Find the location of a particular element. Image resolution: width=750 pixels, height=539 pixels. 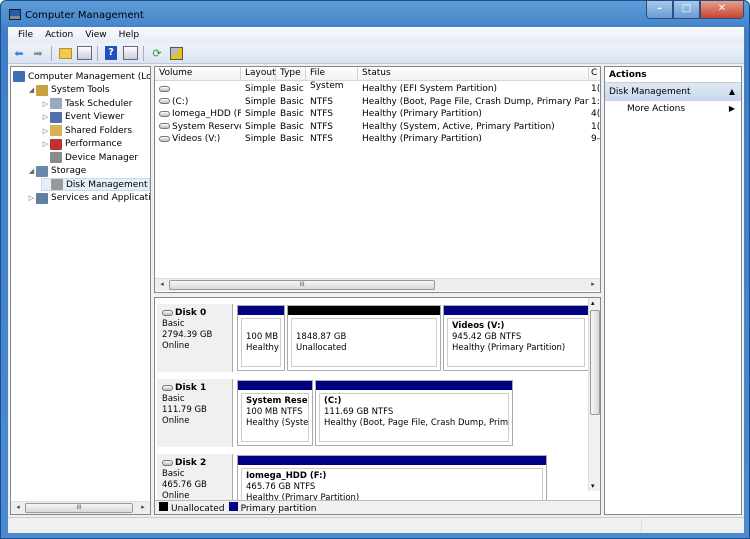

partition-status: Healthy (I is located at coordinates (263, 348).